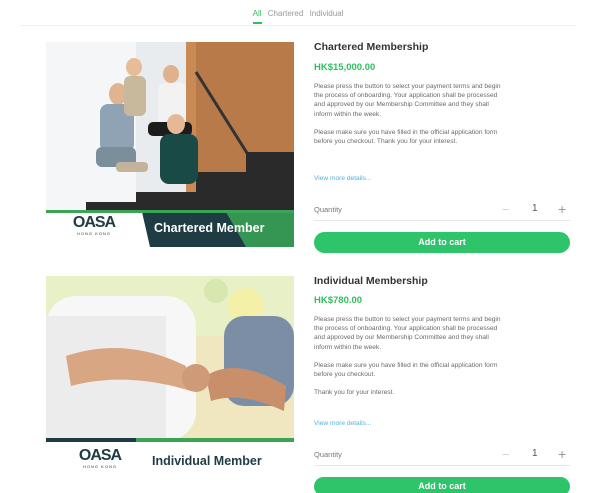 The image size is (596, 493). What do you see at coordinates (345, 67) in the screenshot?
I see `chartered-price: HK$15,000.00` at bounding box center [345, 67].